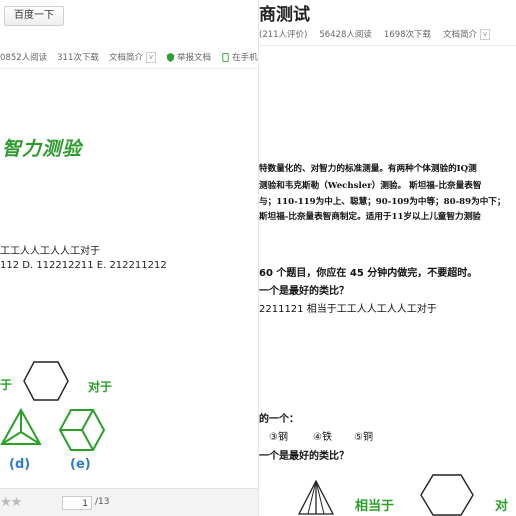 The width and height of the screenshot is (516, 516). I want to click on open-on-phone-link: 在手机打开, so click(239, 57).